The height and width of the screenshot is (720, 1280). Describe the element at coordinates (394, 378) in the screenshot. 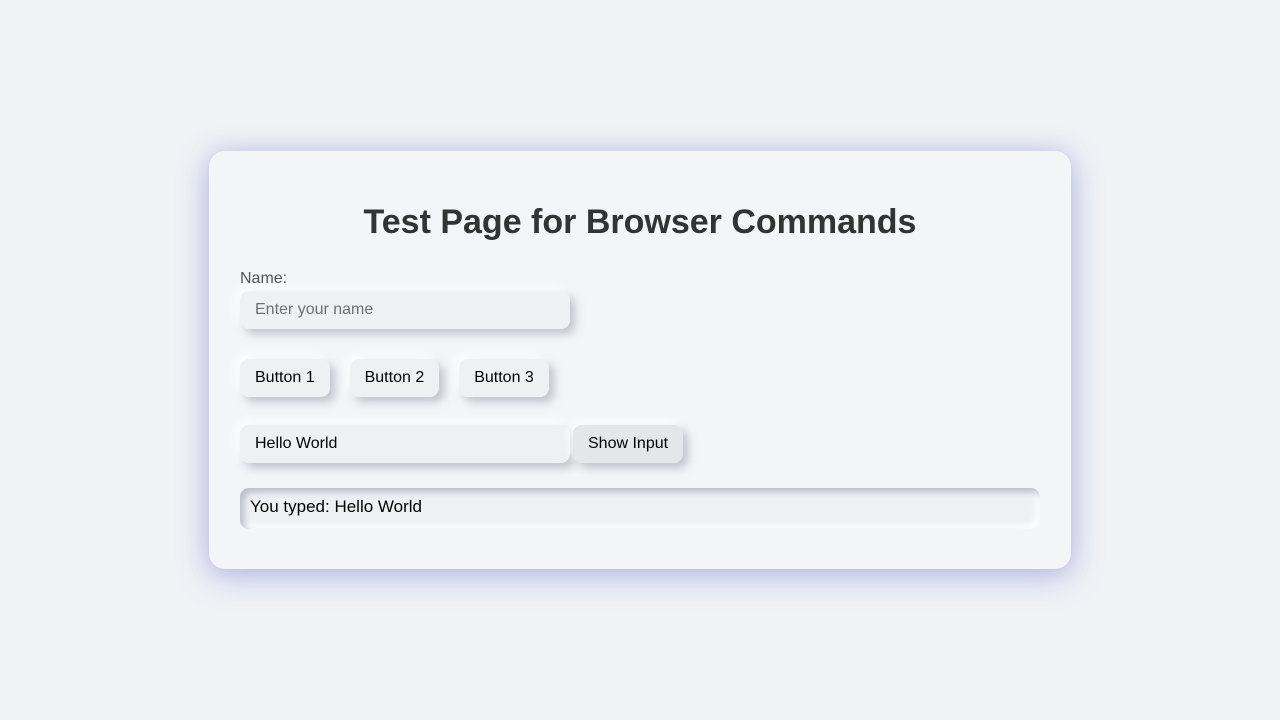

I see `button-2: Button 2` at that location.